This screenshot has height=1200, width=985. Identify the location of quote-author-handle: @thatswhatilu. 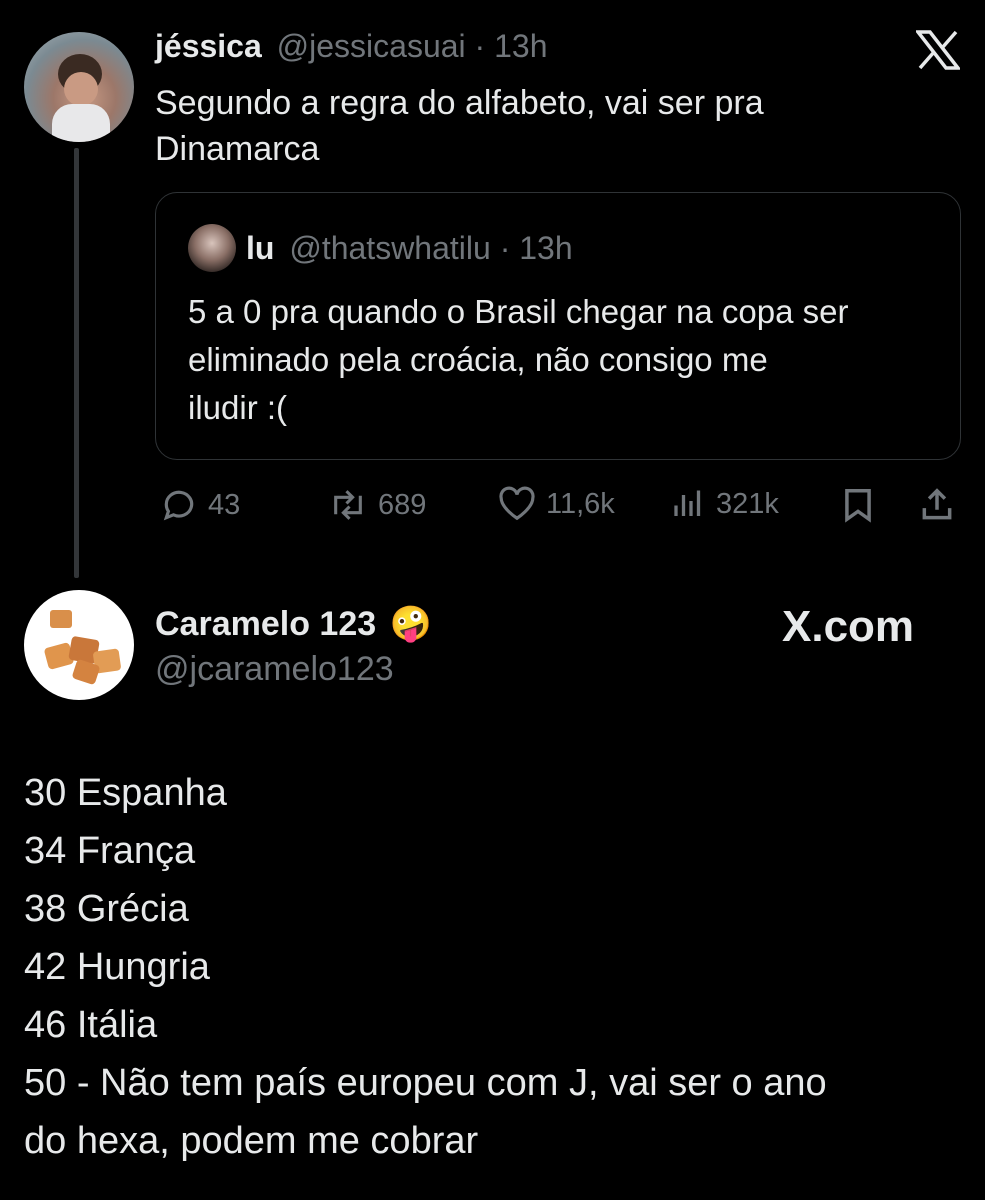
(389, 248).